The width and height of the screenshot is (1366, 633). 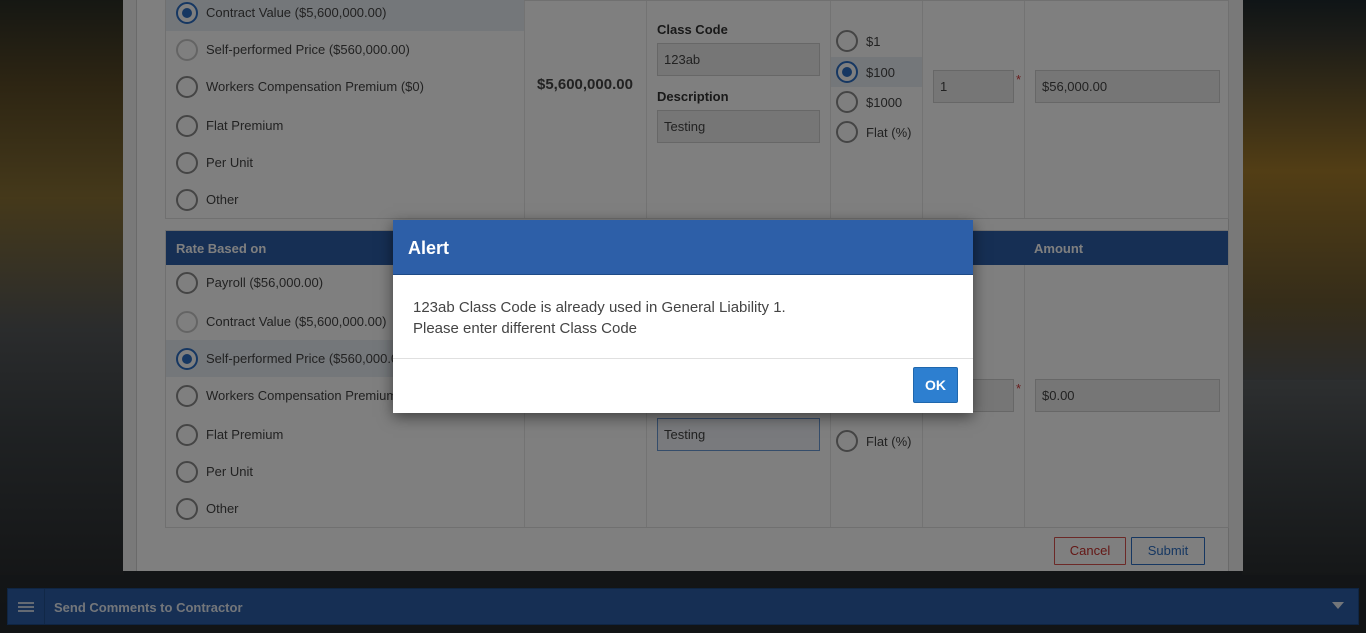 I want to click on alert-footer: OK, so click(x=683, y=385).